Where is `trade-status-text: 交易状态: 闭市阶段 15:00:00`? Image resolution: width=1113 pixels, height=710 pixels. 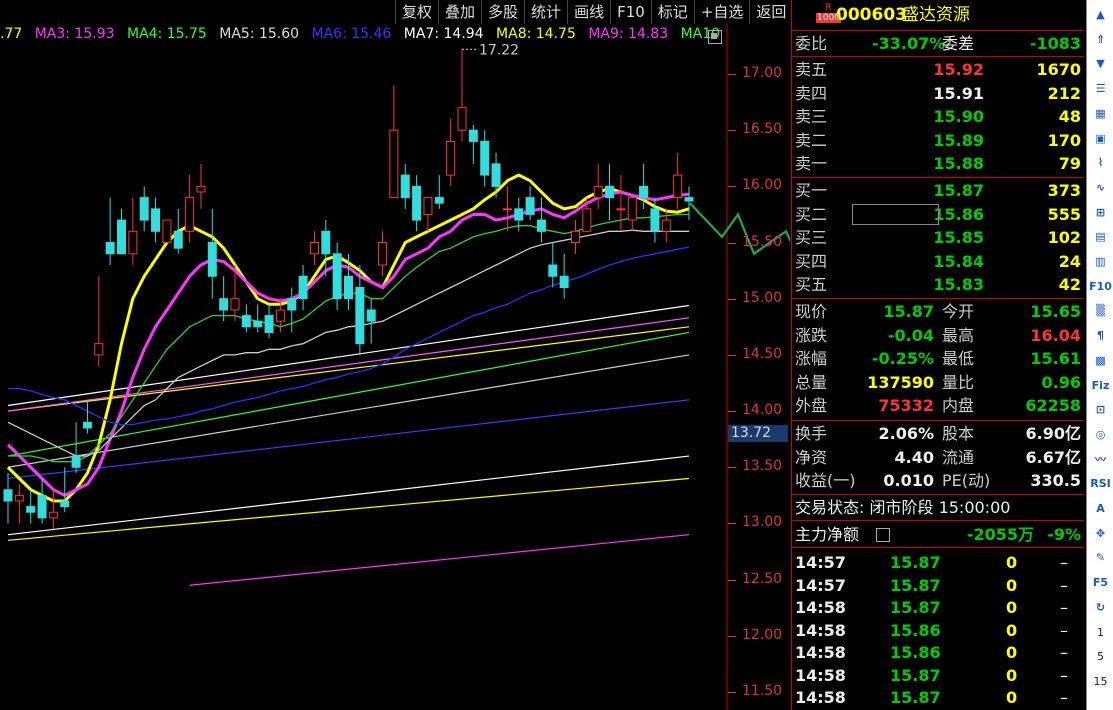 trade-status-text: 交易状态: 闭市阶段 15:00:00 is located at coordinates (903, 507).